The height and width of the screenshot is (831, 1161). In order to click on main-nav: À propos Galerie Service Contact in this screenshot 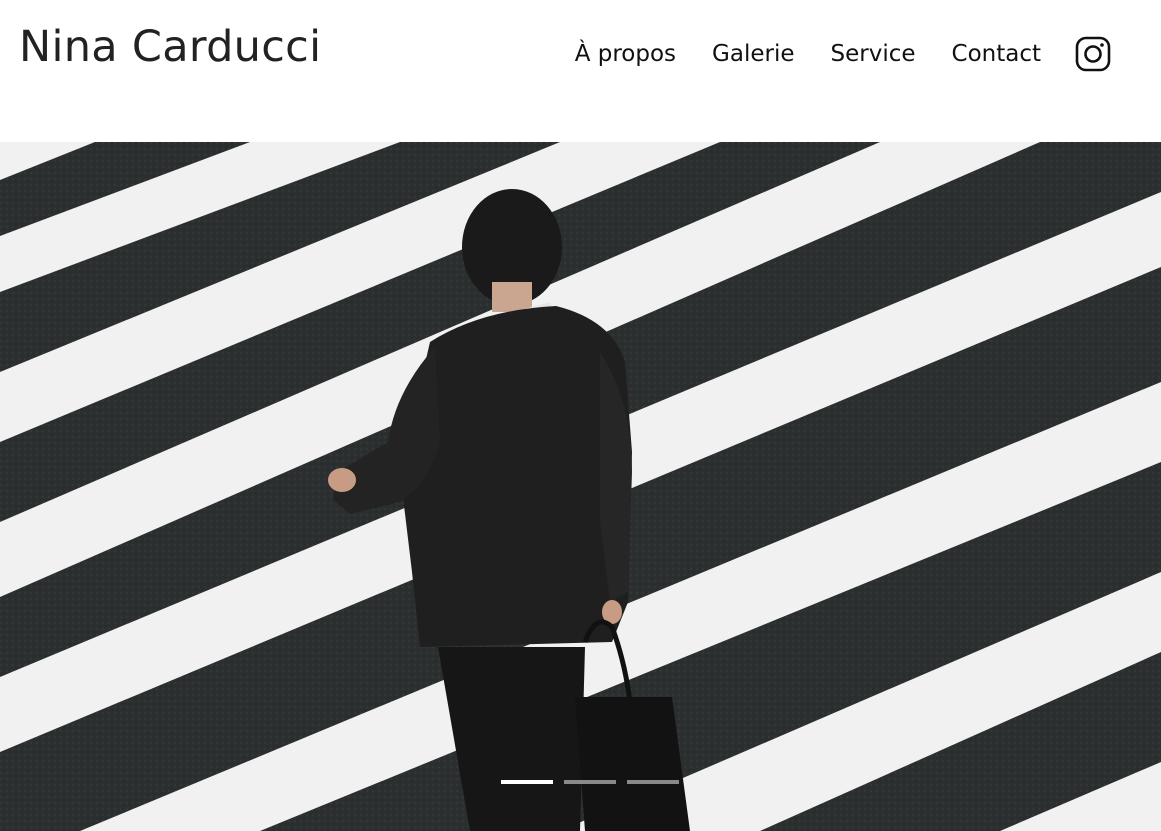, I will do `click(861, 54)`.